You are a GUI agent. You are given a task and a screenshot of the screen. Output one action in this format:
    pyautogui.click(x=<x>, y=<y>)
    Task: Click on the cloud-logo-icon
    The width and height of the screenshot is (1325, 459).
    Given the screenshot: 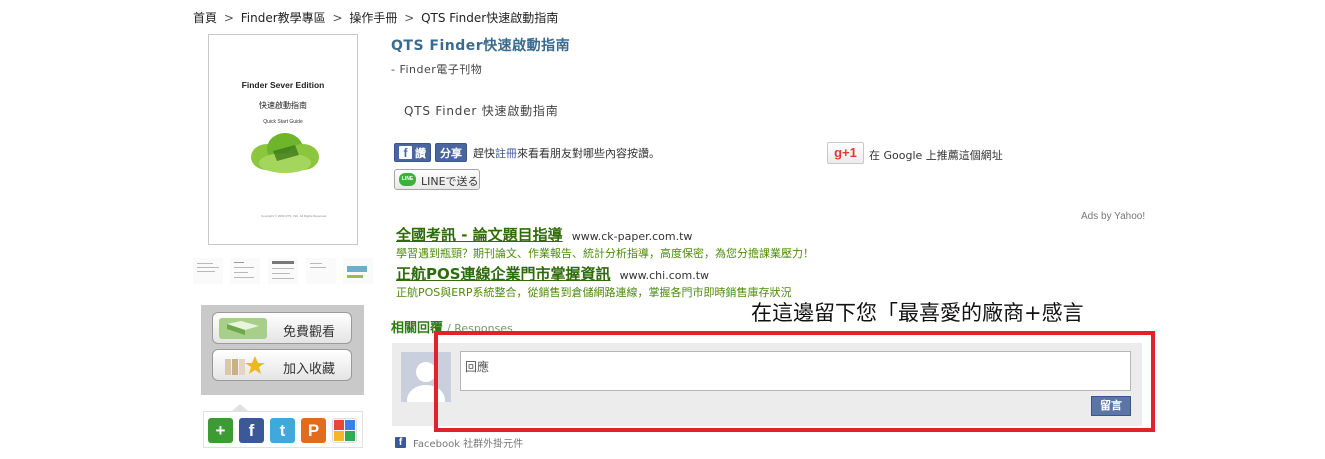 What is the action you would take?
    pyautogui.click(x=285, y=153)
    